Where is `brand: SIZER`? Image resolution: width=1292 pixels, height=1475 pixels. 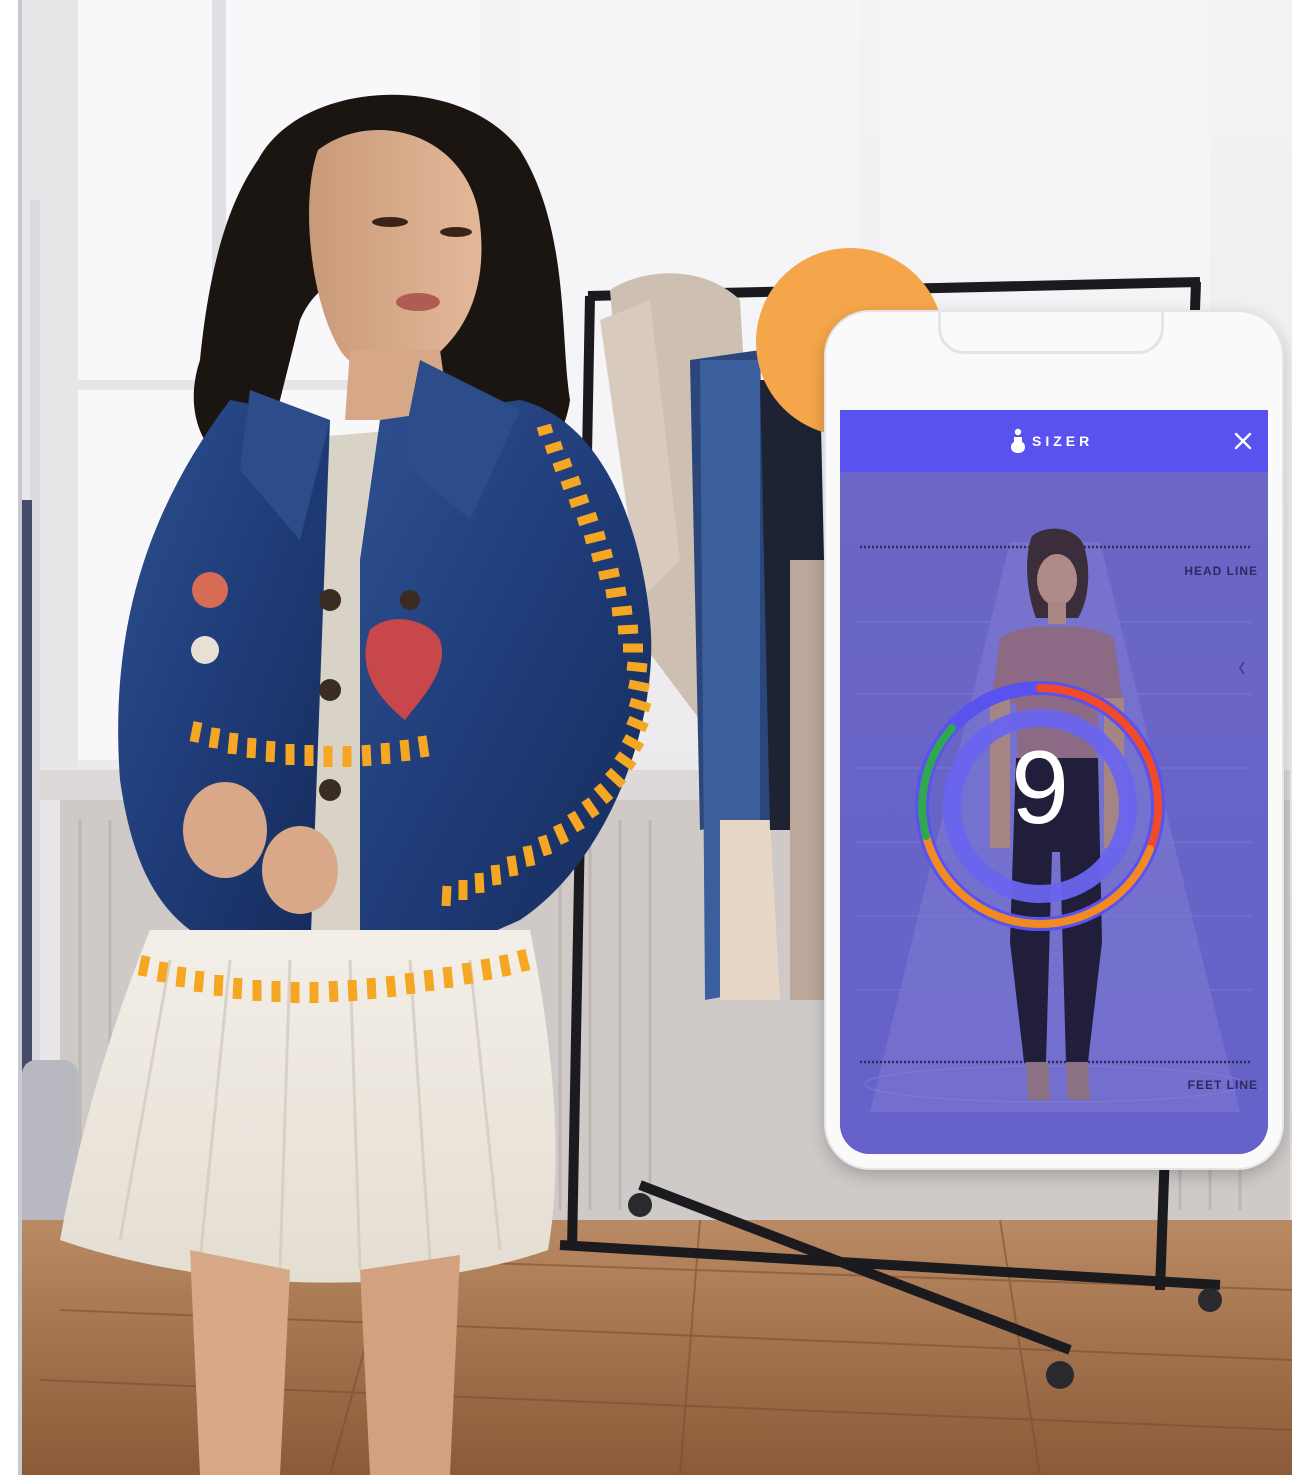 brand: SIZER is located at coordinates (1051, 441).